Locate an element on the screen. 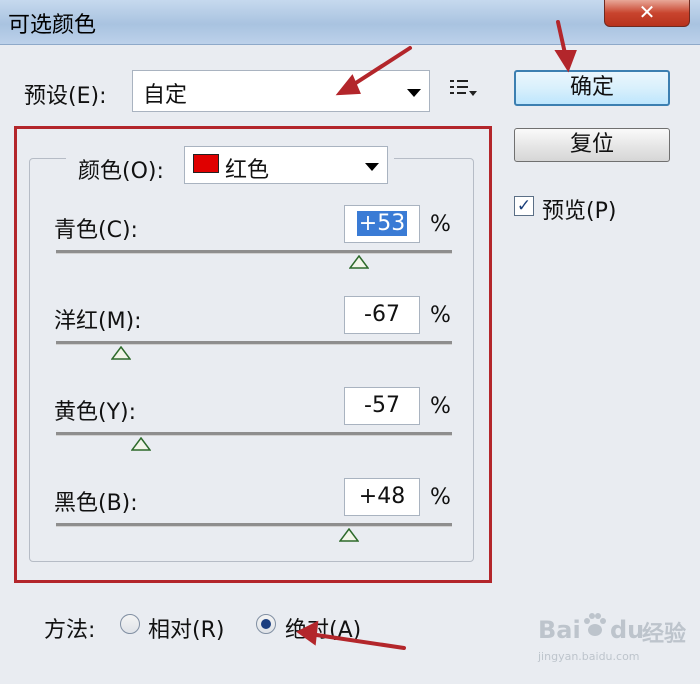 This screenshot has height=684, width=700. method-label: 方法: is located at coordinates (70, 630).